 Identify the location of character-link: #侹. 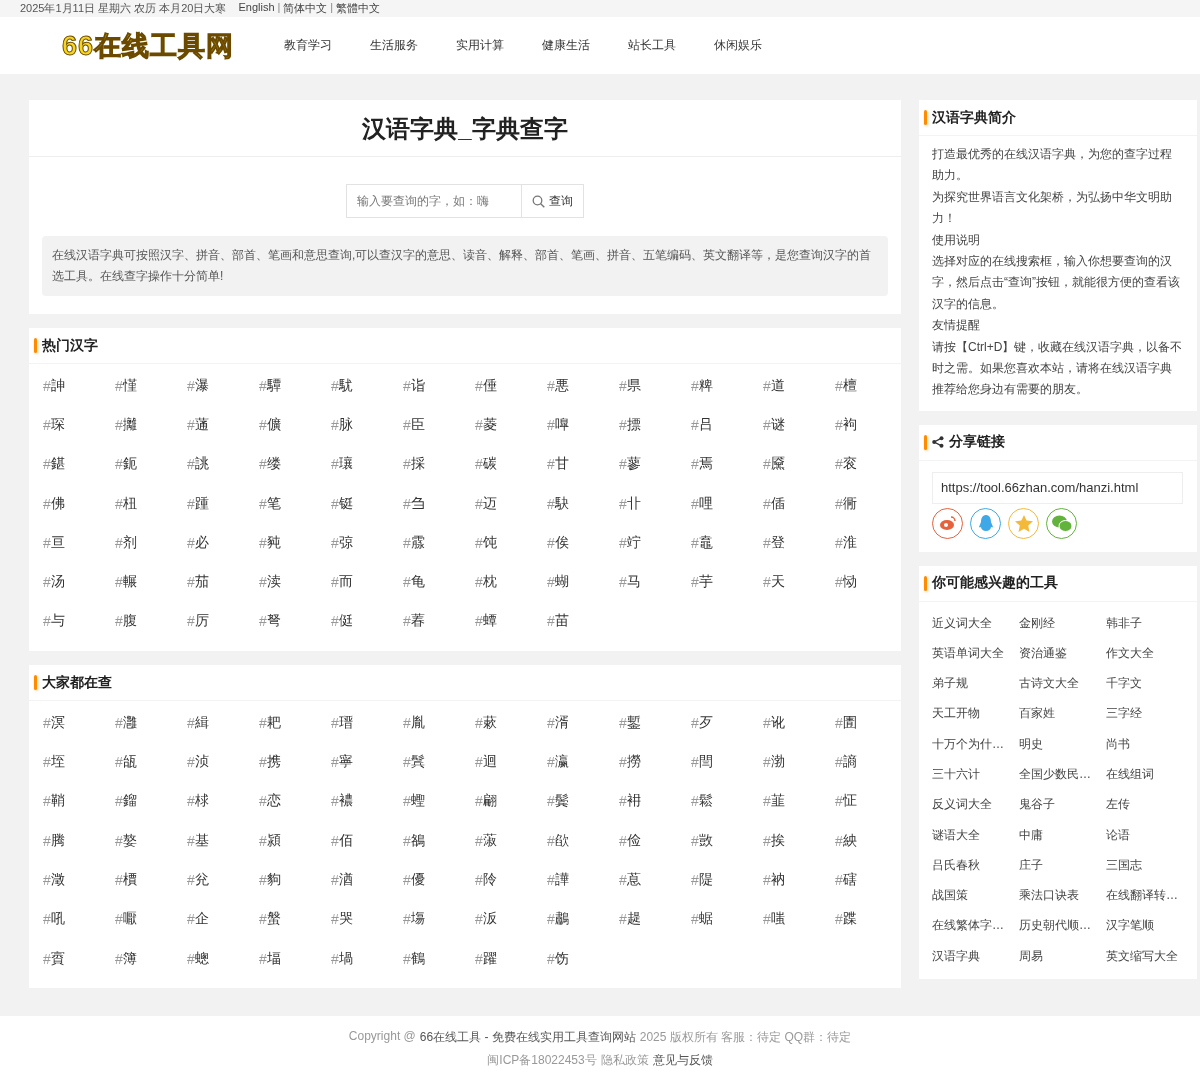
(367, 621).